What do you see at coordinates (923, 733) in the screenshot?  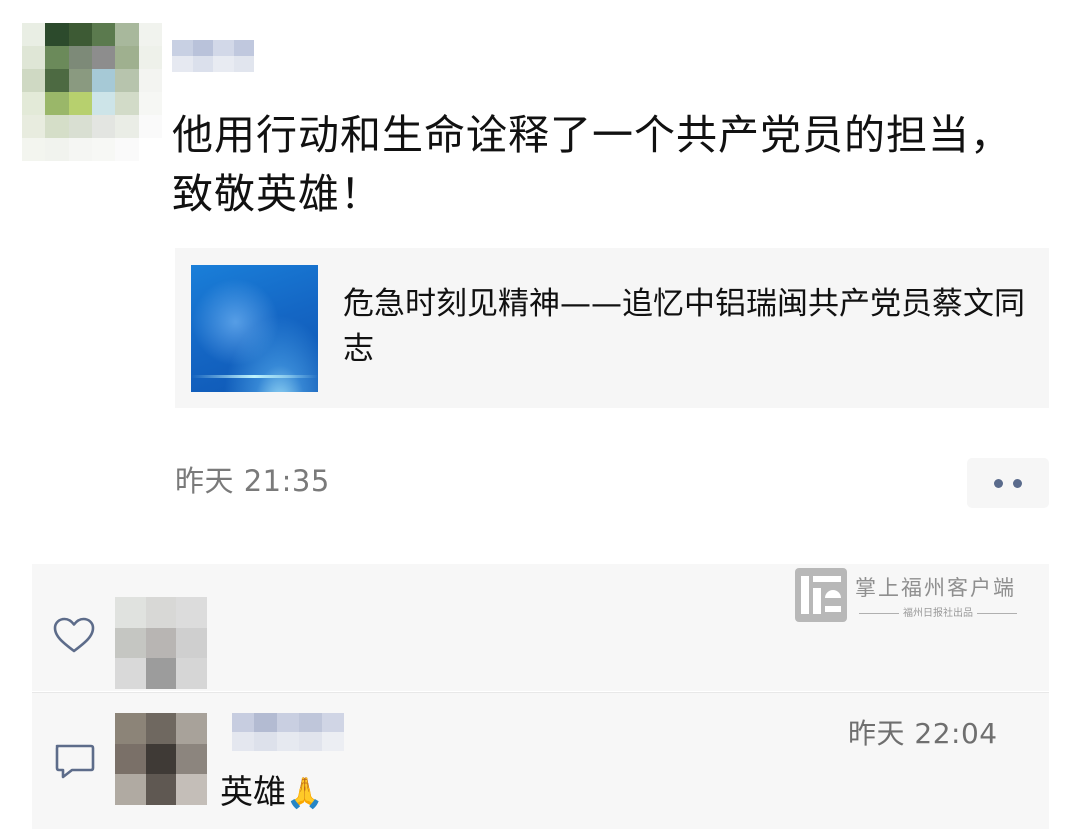 I see `comment-time: 昨天 22:04` at bounding box center [923, 733].